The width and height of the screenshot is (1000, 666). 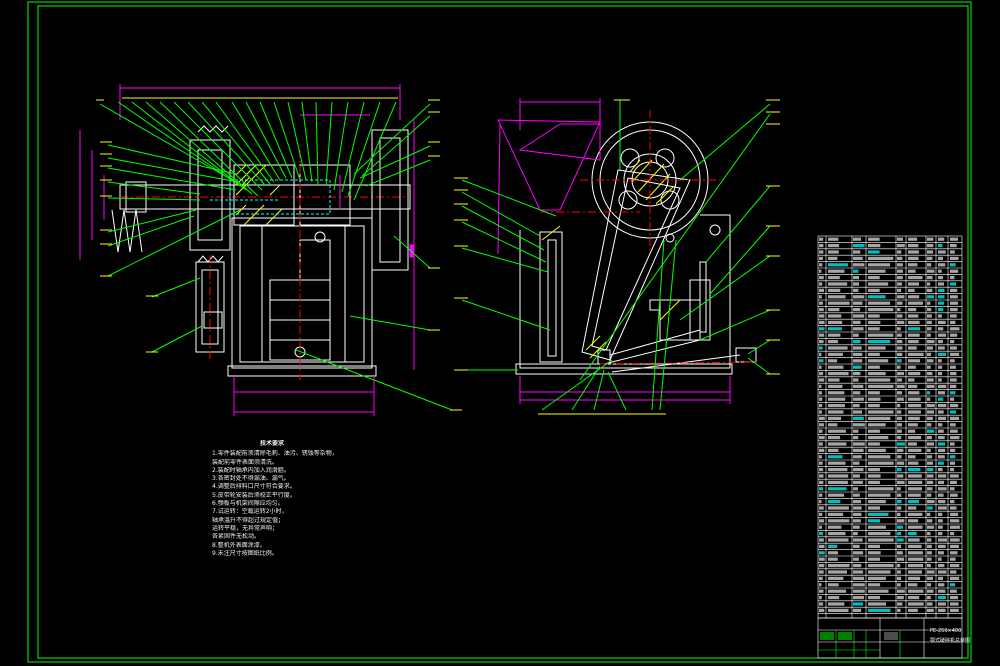 I want to click on note-line: 3.各密封处不得漏油、漏气。, so click(x=251, y=479).